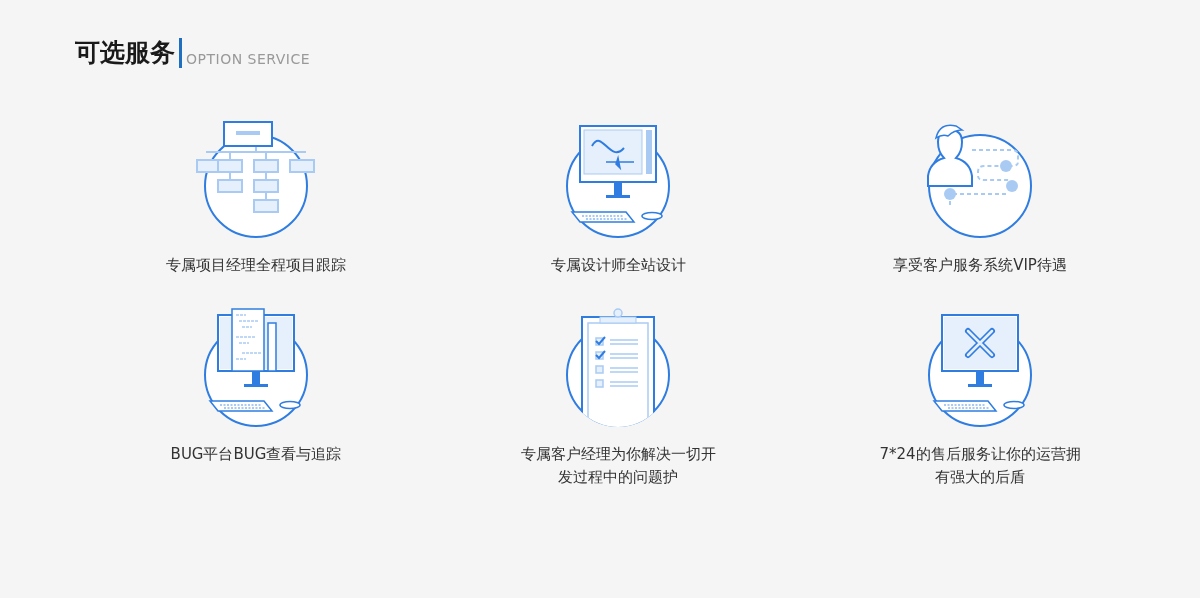 This screenshot has height=598, width=1200. Describe the element at coordinates (980, 466) in the screenshot. I see `service-label: 7*24的售后服务让你的运营拥 有强大的后盾` at that location.